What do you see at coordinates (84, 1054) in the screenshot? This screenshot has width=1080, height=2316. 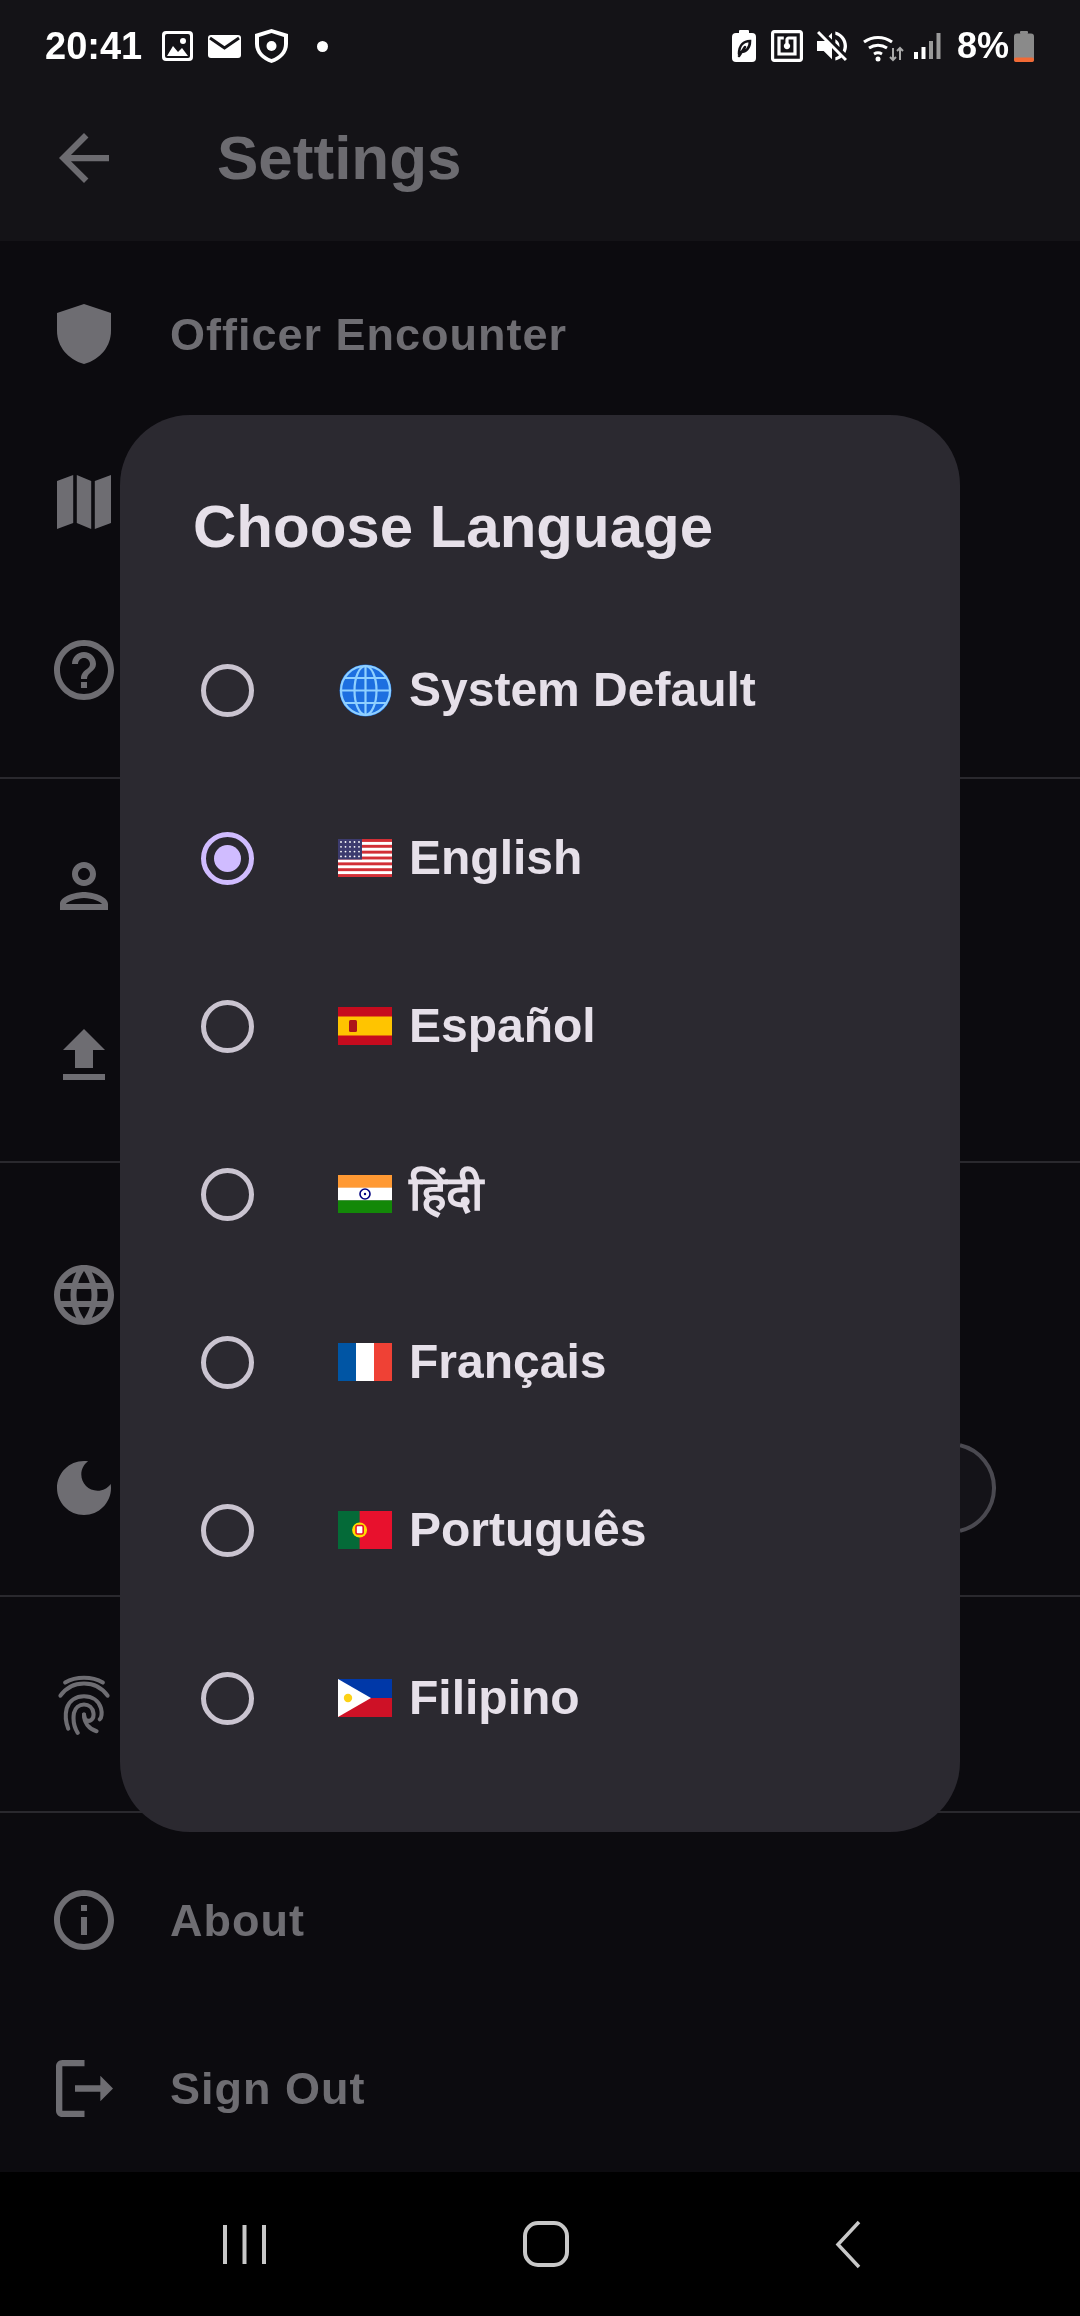 I see `upload-icon` at bounding box center [84, 1054].